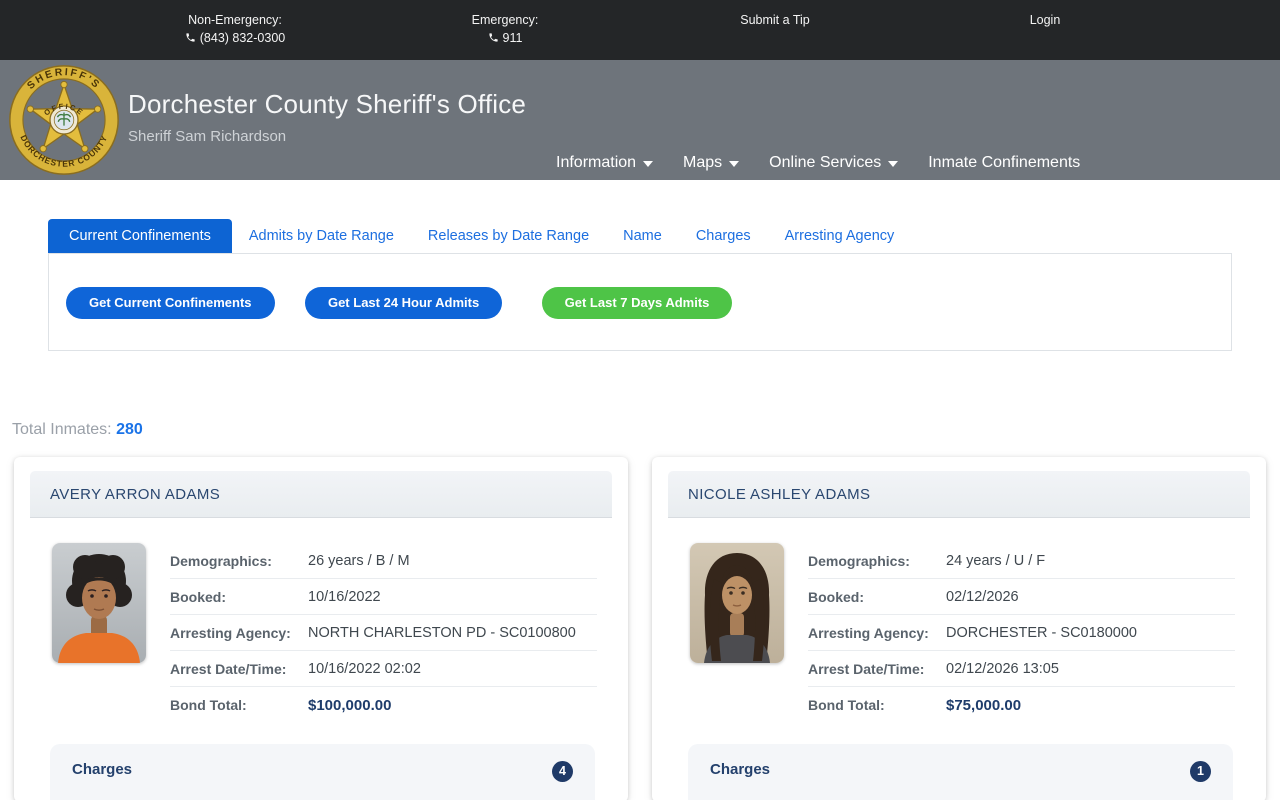  I want to click on total-inmates-count: 280, so click(129, 429).